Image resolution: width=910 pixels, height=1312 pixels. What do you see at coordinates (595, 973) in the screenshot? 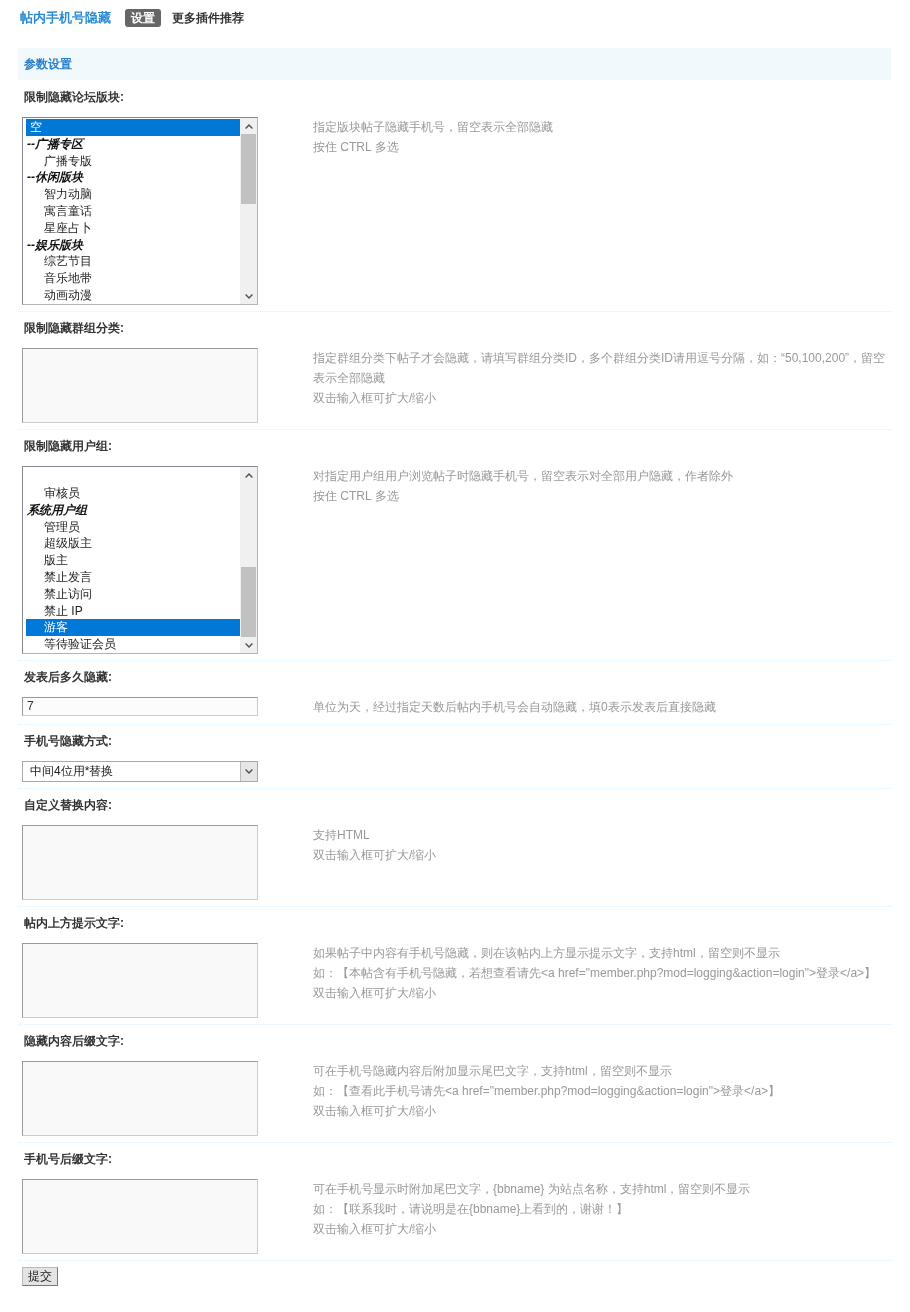
I see `help-text: 如：【本帖含有手机号隐藏，若想查看请先<a href="member.php?mod=logging&action=login">登录</a>】` at bounding box center [595, 973].